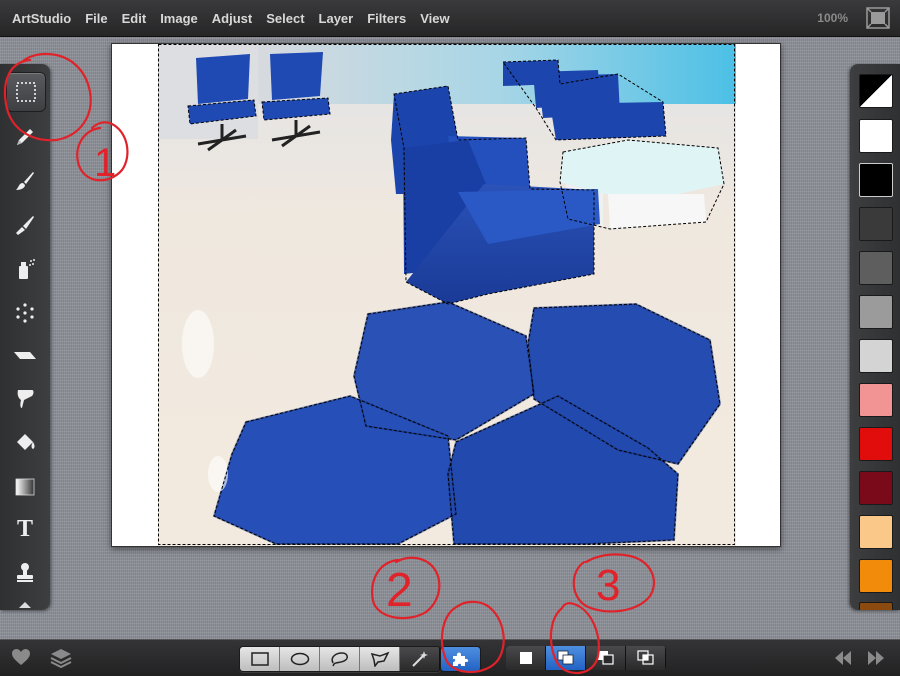 Image resolution: width=900 pixels, height=676 pixels. I want to click on menu-layer: Layer, so click(336, 18).